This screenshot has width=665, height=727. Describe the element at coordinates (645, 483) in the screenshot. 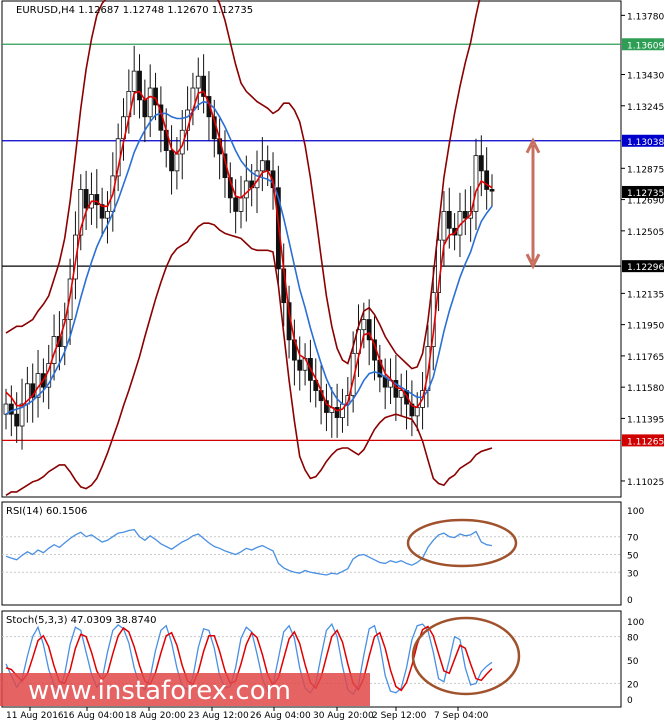

I see `price-tick-label: 1.11025` at that location.